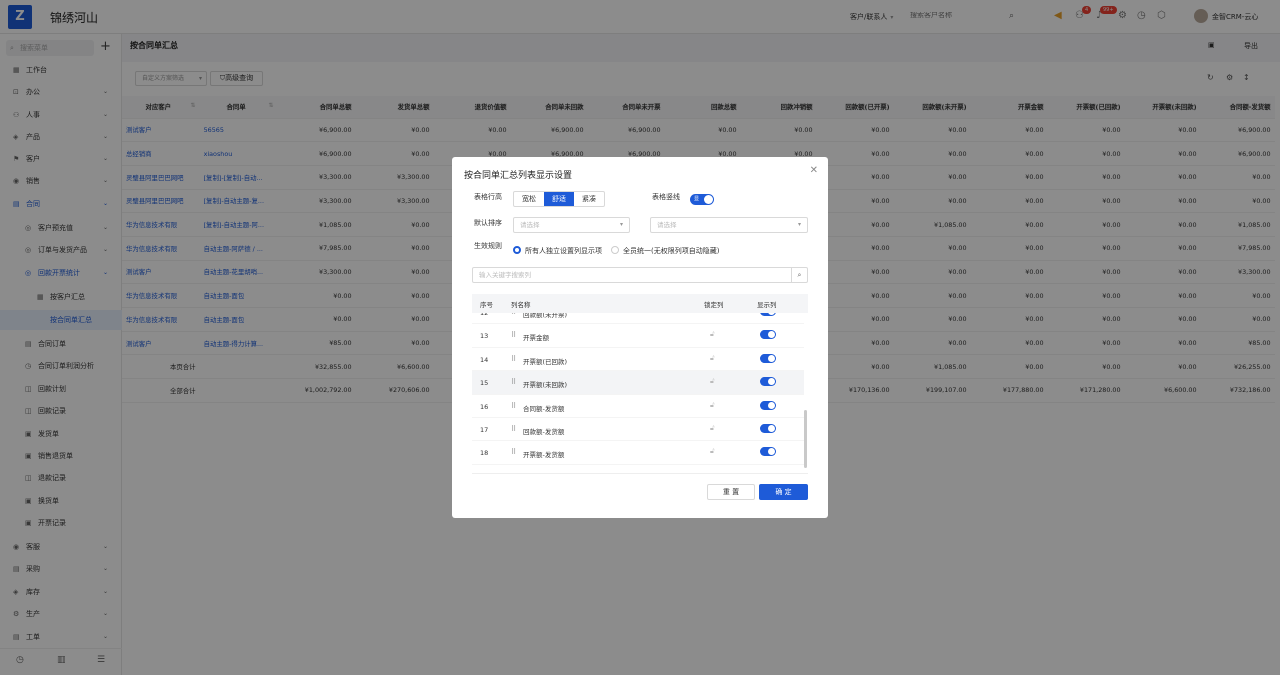 Image resolution: width=1280 pixels, height=675 pixels. What do you see at coordinates (545, 361) in the screenshot?
I see `column-name: 开票额(已回款)` at bounding box center [545, 361].